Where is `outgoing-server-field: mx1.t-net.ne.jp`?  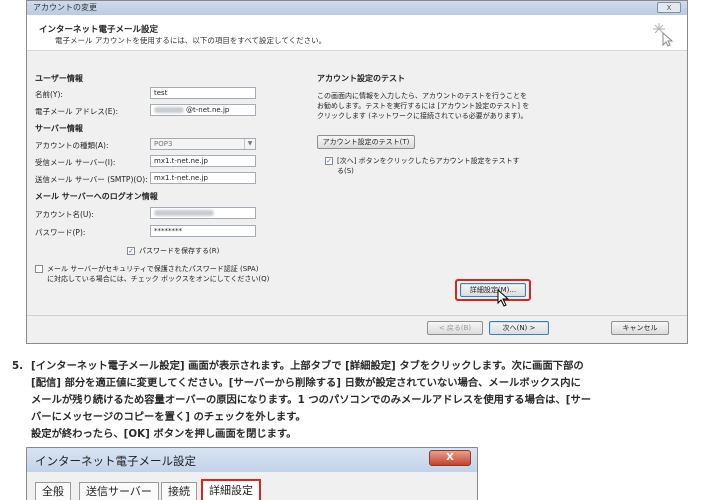
outgoing-server-field: mx1.t-net.ne.jp is located at coordinates (203, 178).